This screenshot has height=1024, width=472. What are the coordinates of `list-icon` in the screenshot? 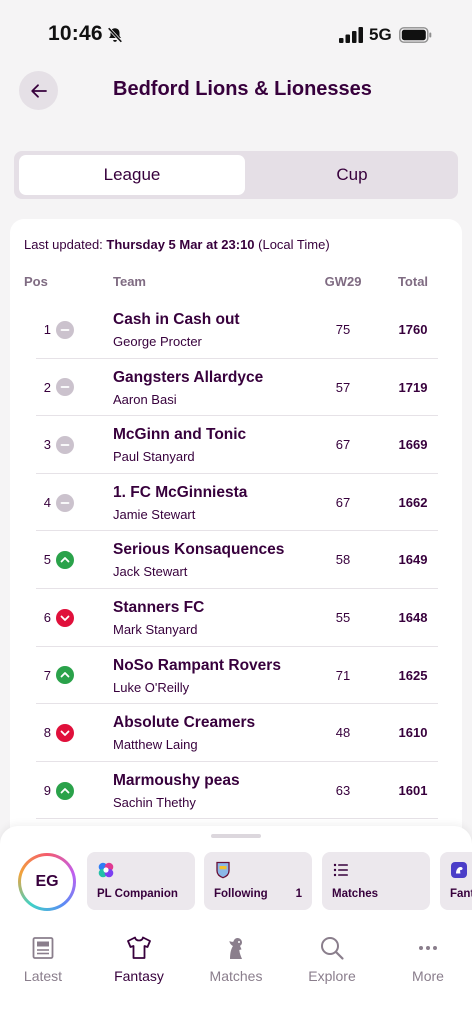 It's located at (340, 870).